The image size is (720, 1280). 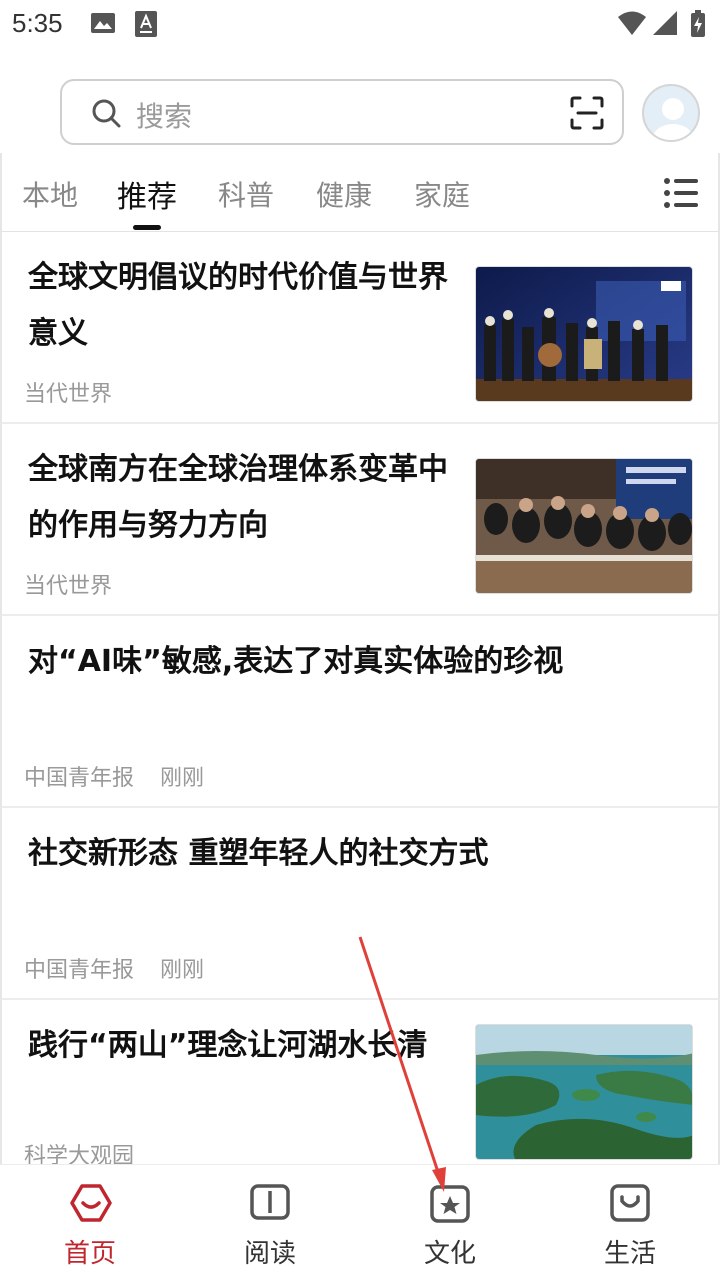 What do you see at coordinates (147, 194) in the screenshot?
I see `tab-recommended: 推荐` at bounding box center [147, 194].